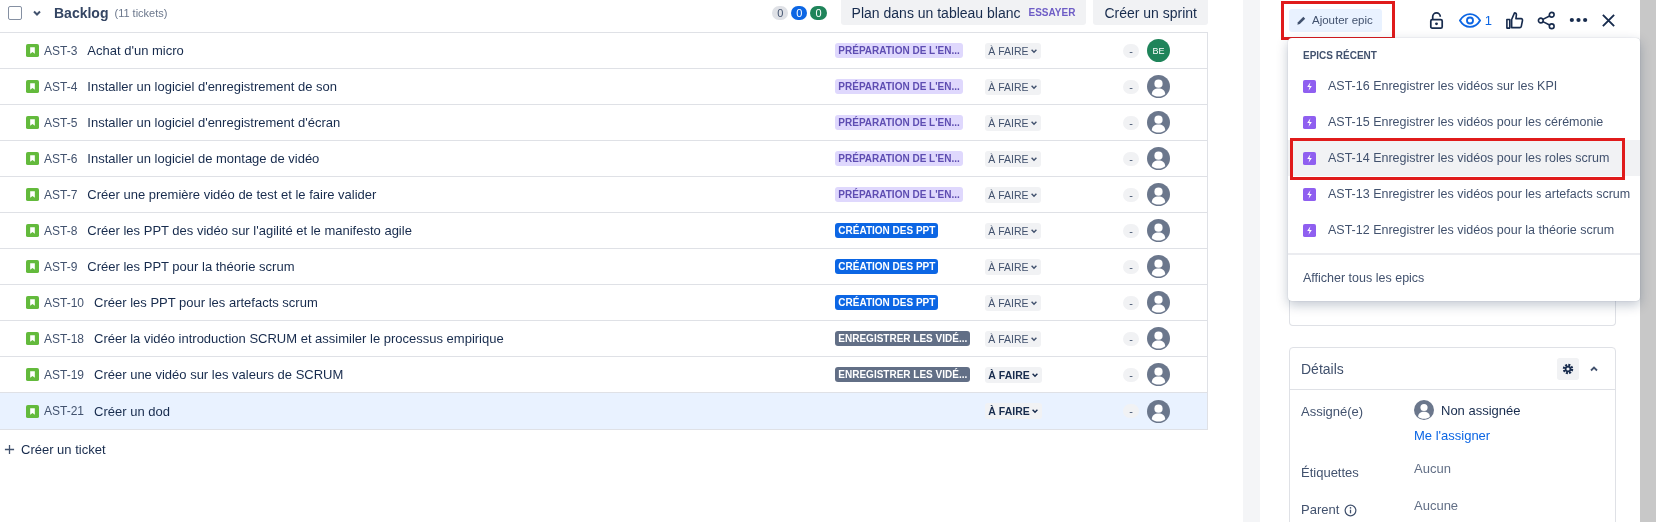  Describe the element at coordinates (9, 449) in the screenshot. I see `plus-icon` at that location.